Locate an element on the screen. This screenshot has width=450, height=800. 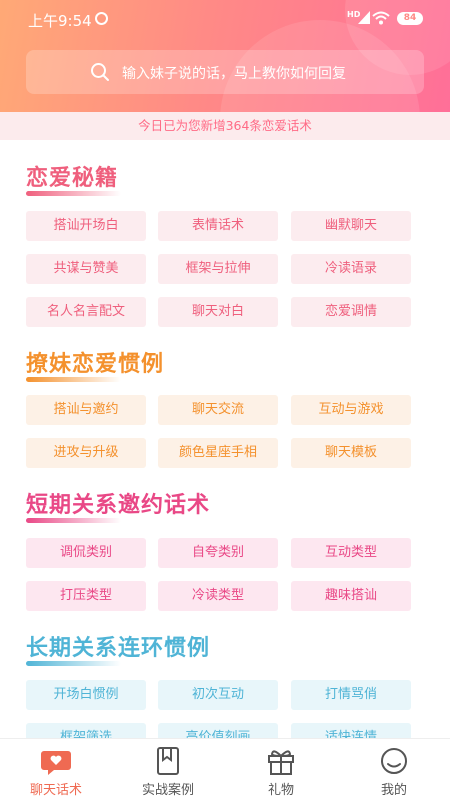
signal-icon is located at coordinates (364, 17).